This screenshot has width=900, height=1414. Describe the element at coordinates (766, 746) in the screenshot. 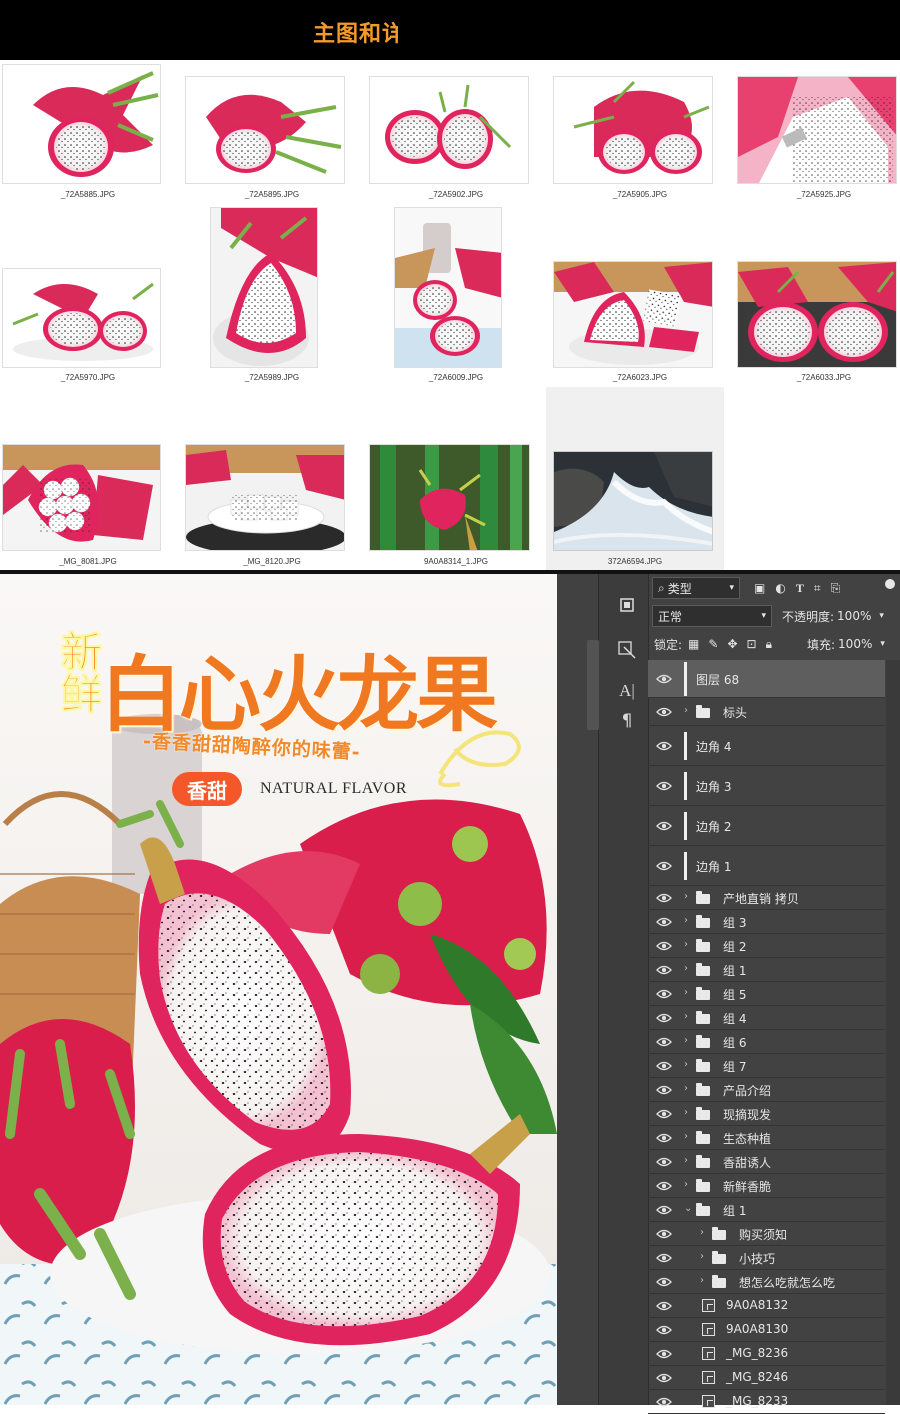

I see `layer-row: 边角 4` at that location.